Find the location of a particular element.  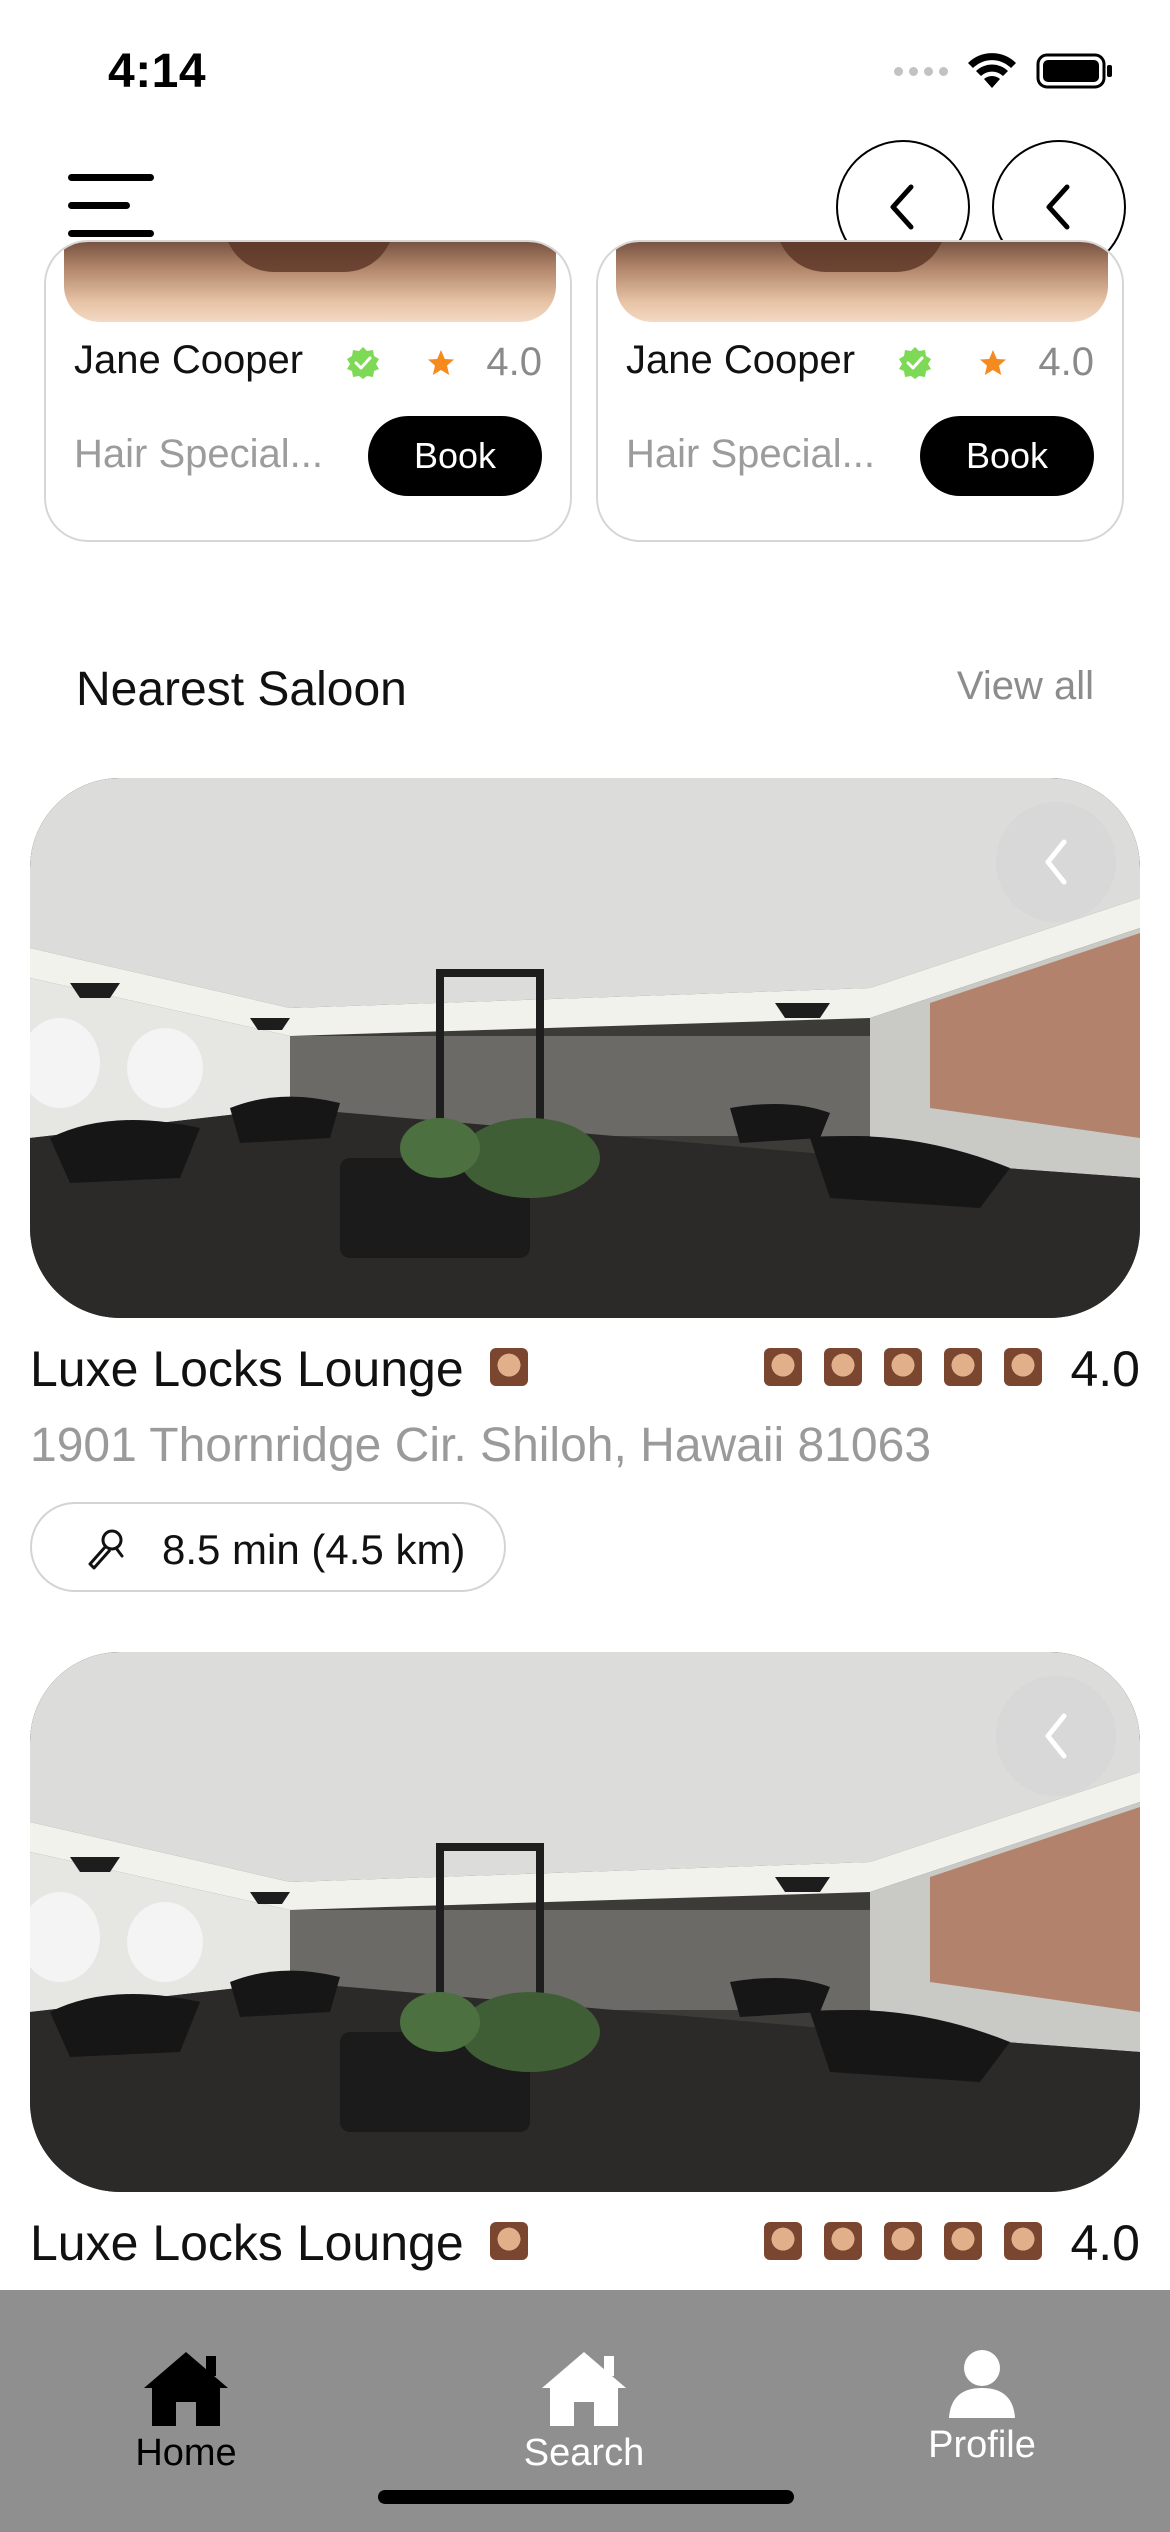

status-icons is located at coordinates (1004, 71).